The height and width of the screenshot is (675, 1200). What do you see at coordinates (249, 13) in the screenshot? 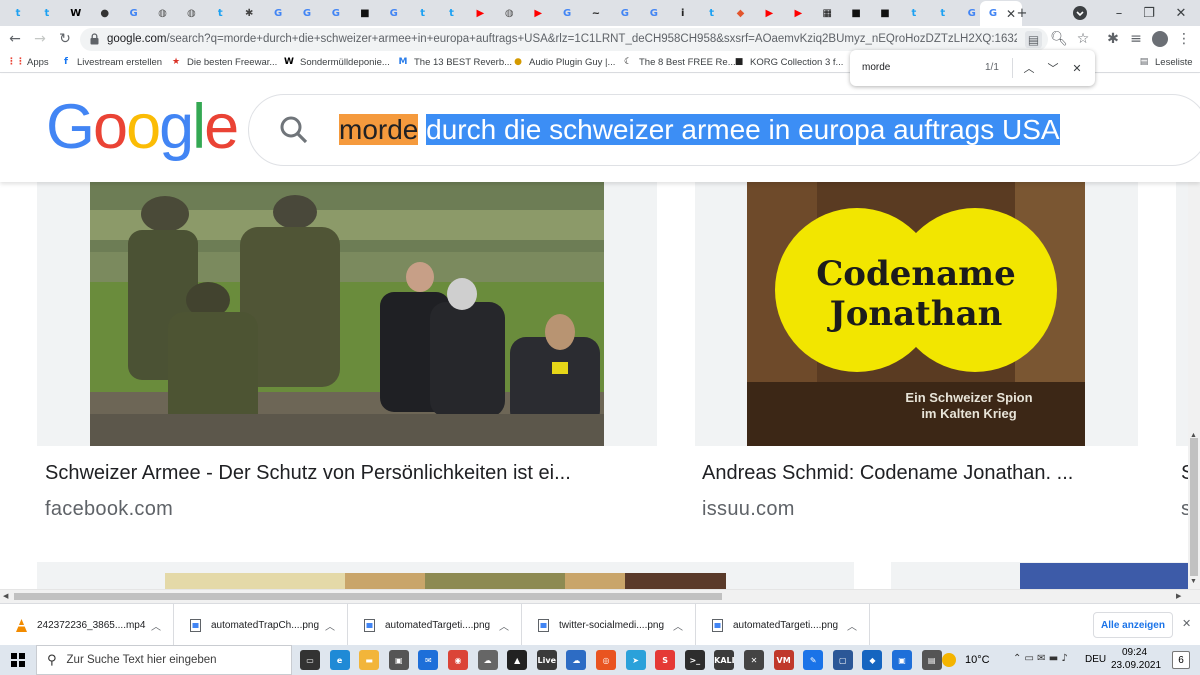
I see `browser-tab: ✱` at bounding box center [249, 13].